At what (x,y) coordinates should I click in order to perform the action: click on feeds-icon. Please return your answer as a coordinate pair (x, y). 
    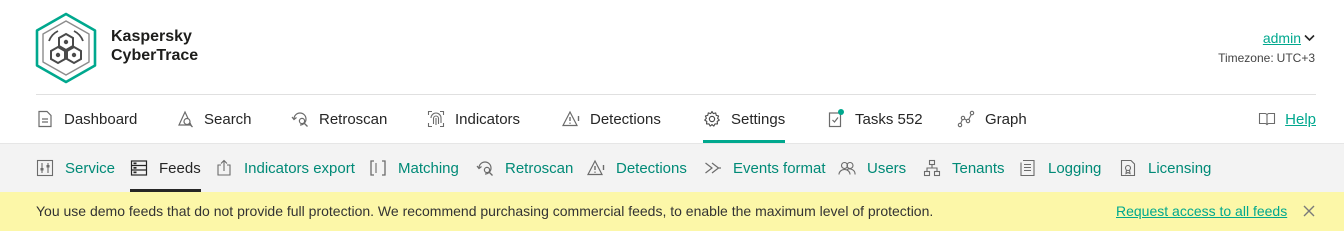
    Looking at the image, I should click on (139, 168).